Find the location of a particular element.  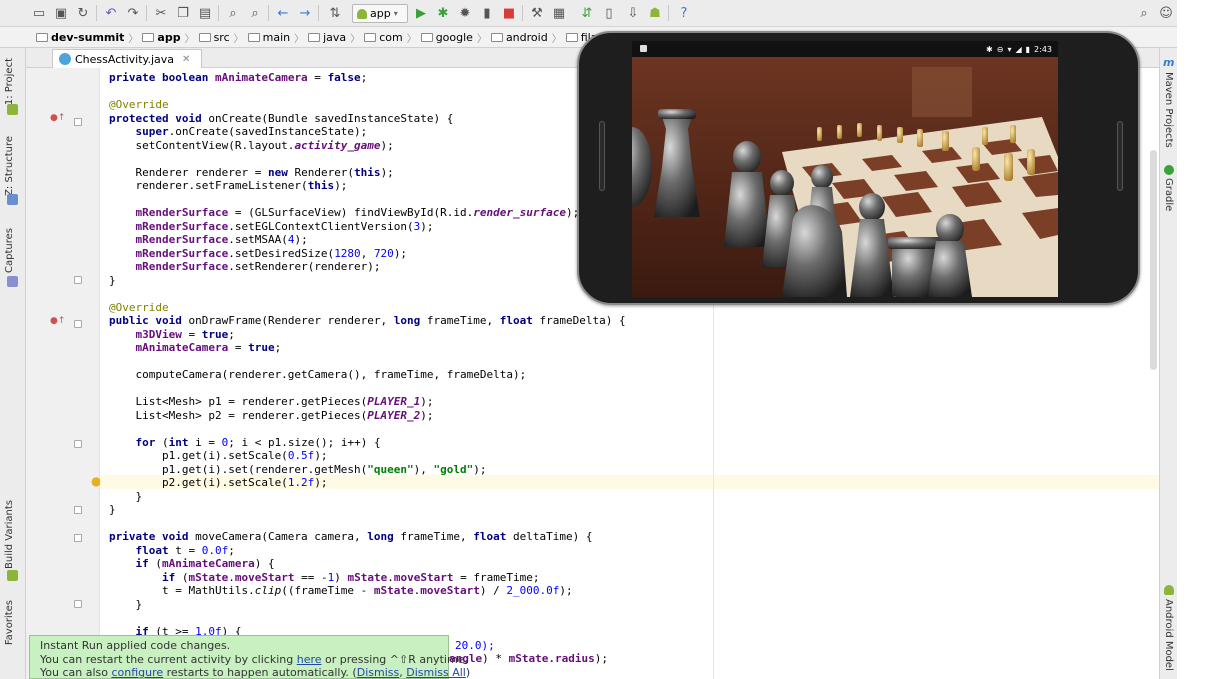

undo-icon: ↶ is located at coordinates (111, 13).